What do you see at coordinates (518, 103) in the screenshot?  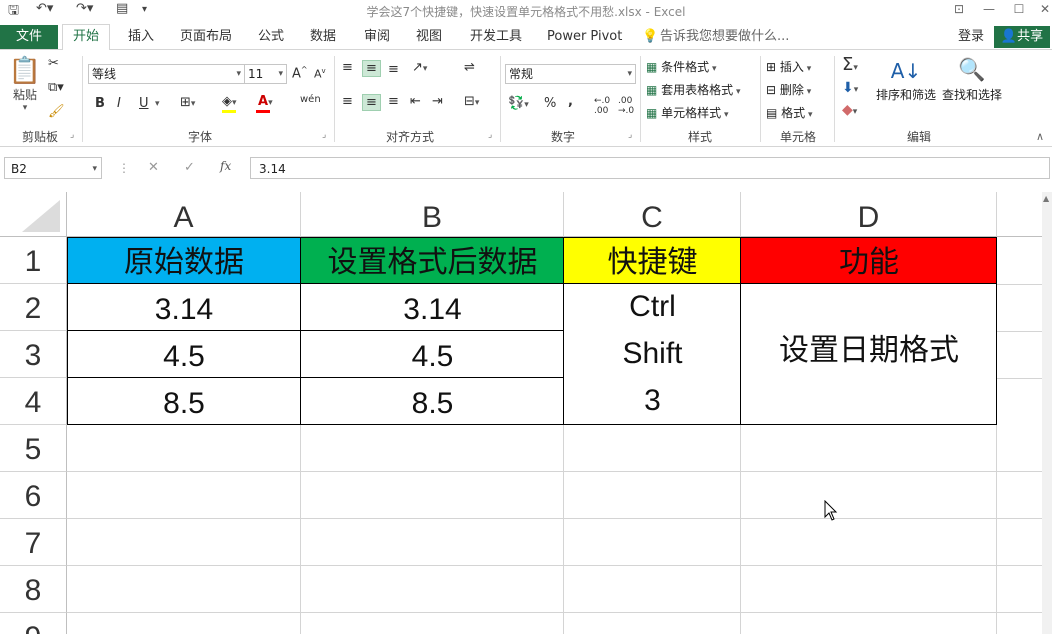 I see `accounting-format-icon: 💱▾` at bounding box center [518, 103].